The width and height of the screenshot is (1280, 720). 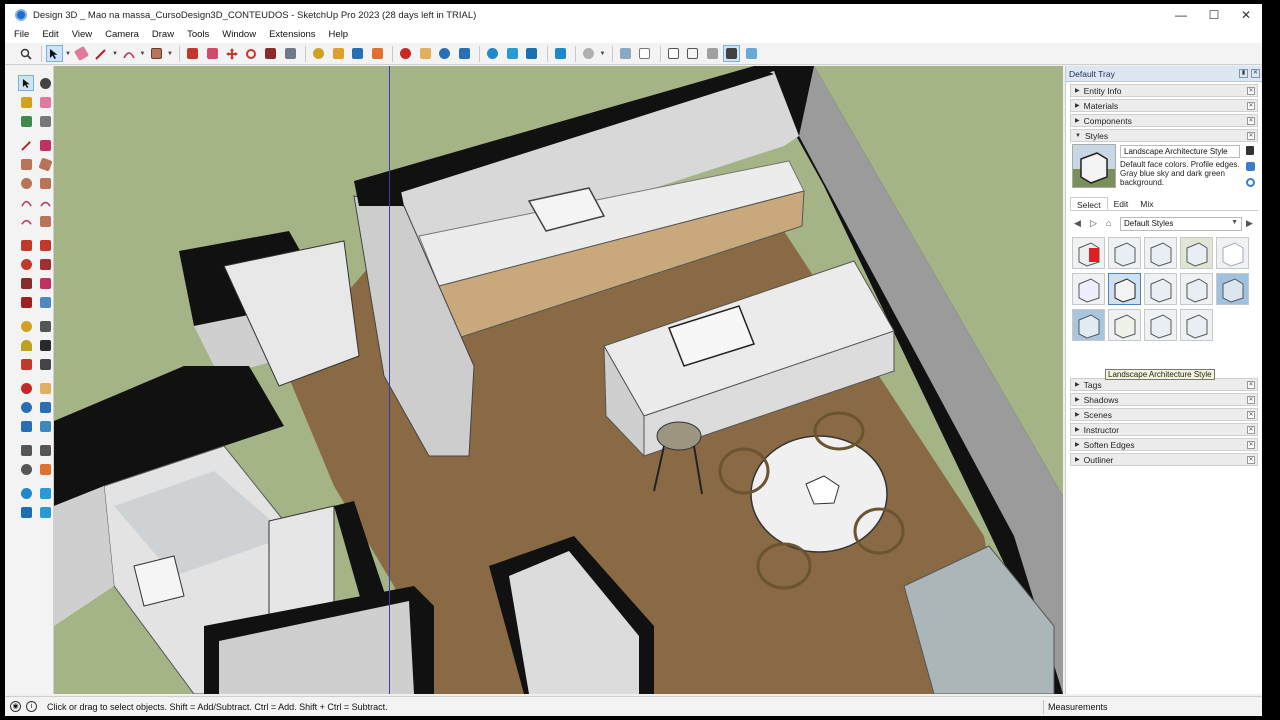 What do you see at coordinates (1121, 203) in the screenshot?
I see `tab-edit: Edit` at bounding box center [1121, 203].